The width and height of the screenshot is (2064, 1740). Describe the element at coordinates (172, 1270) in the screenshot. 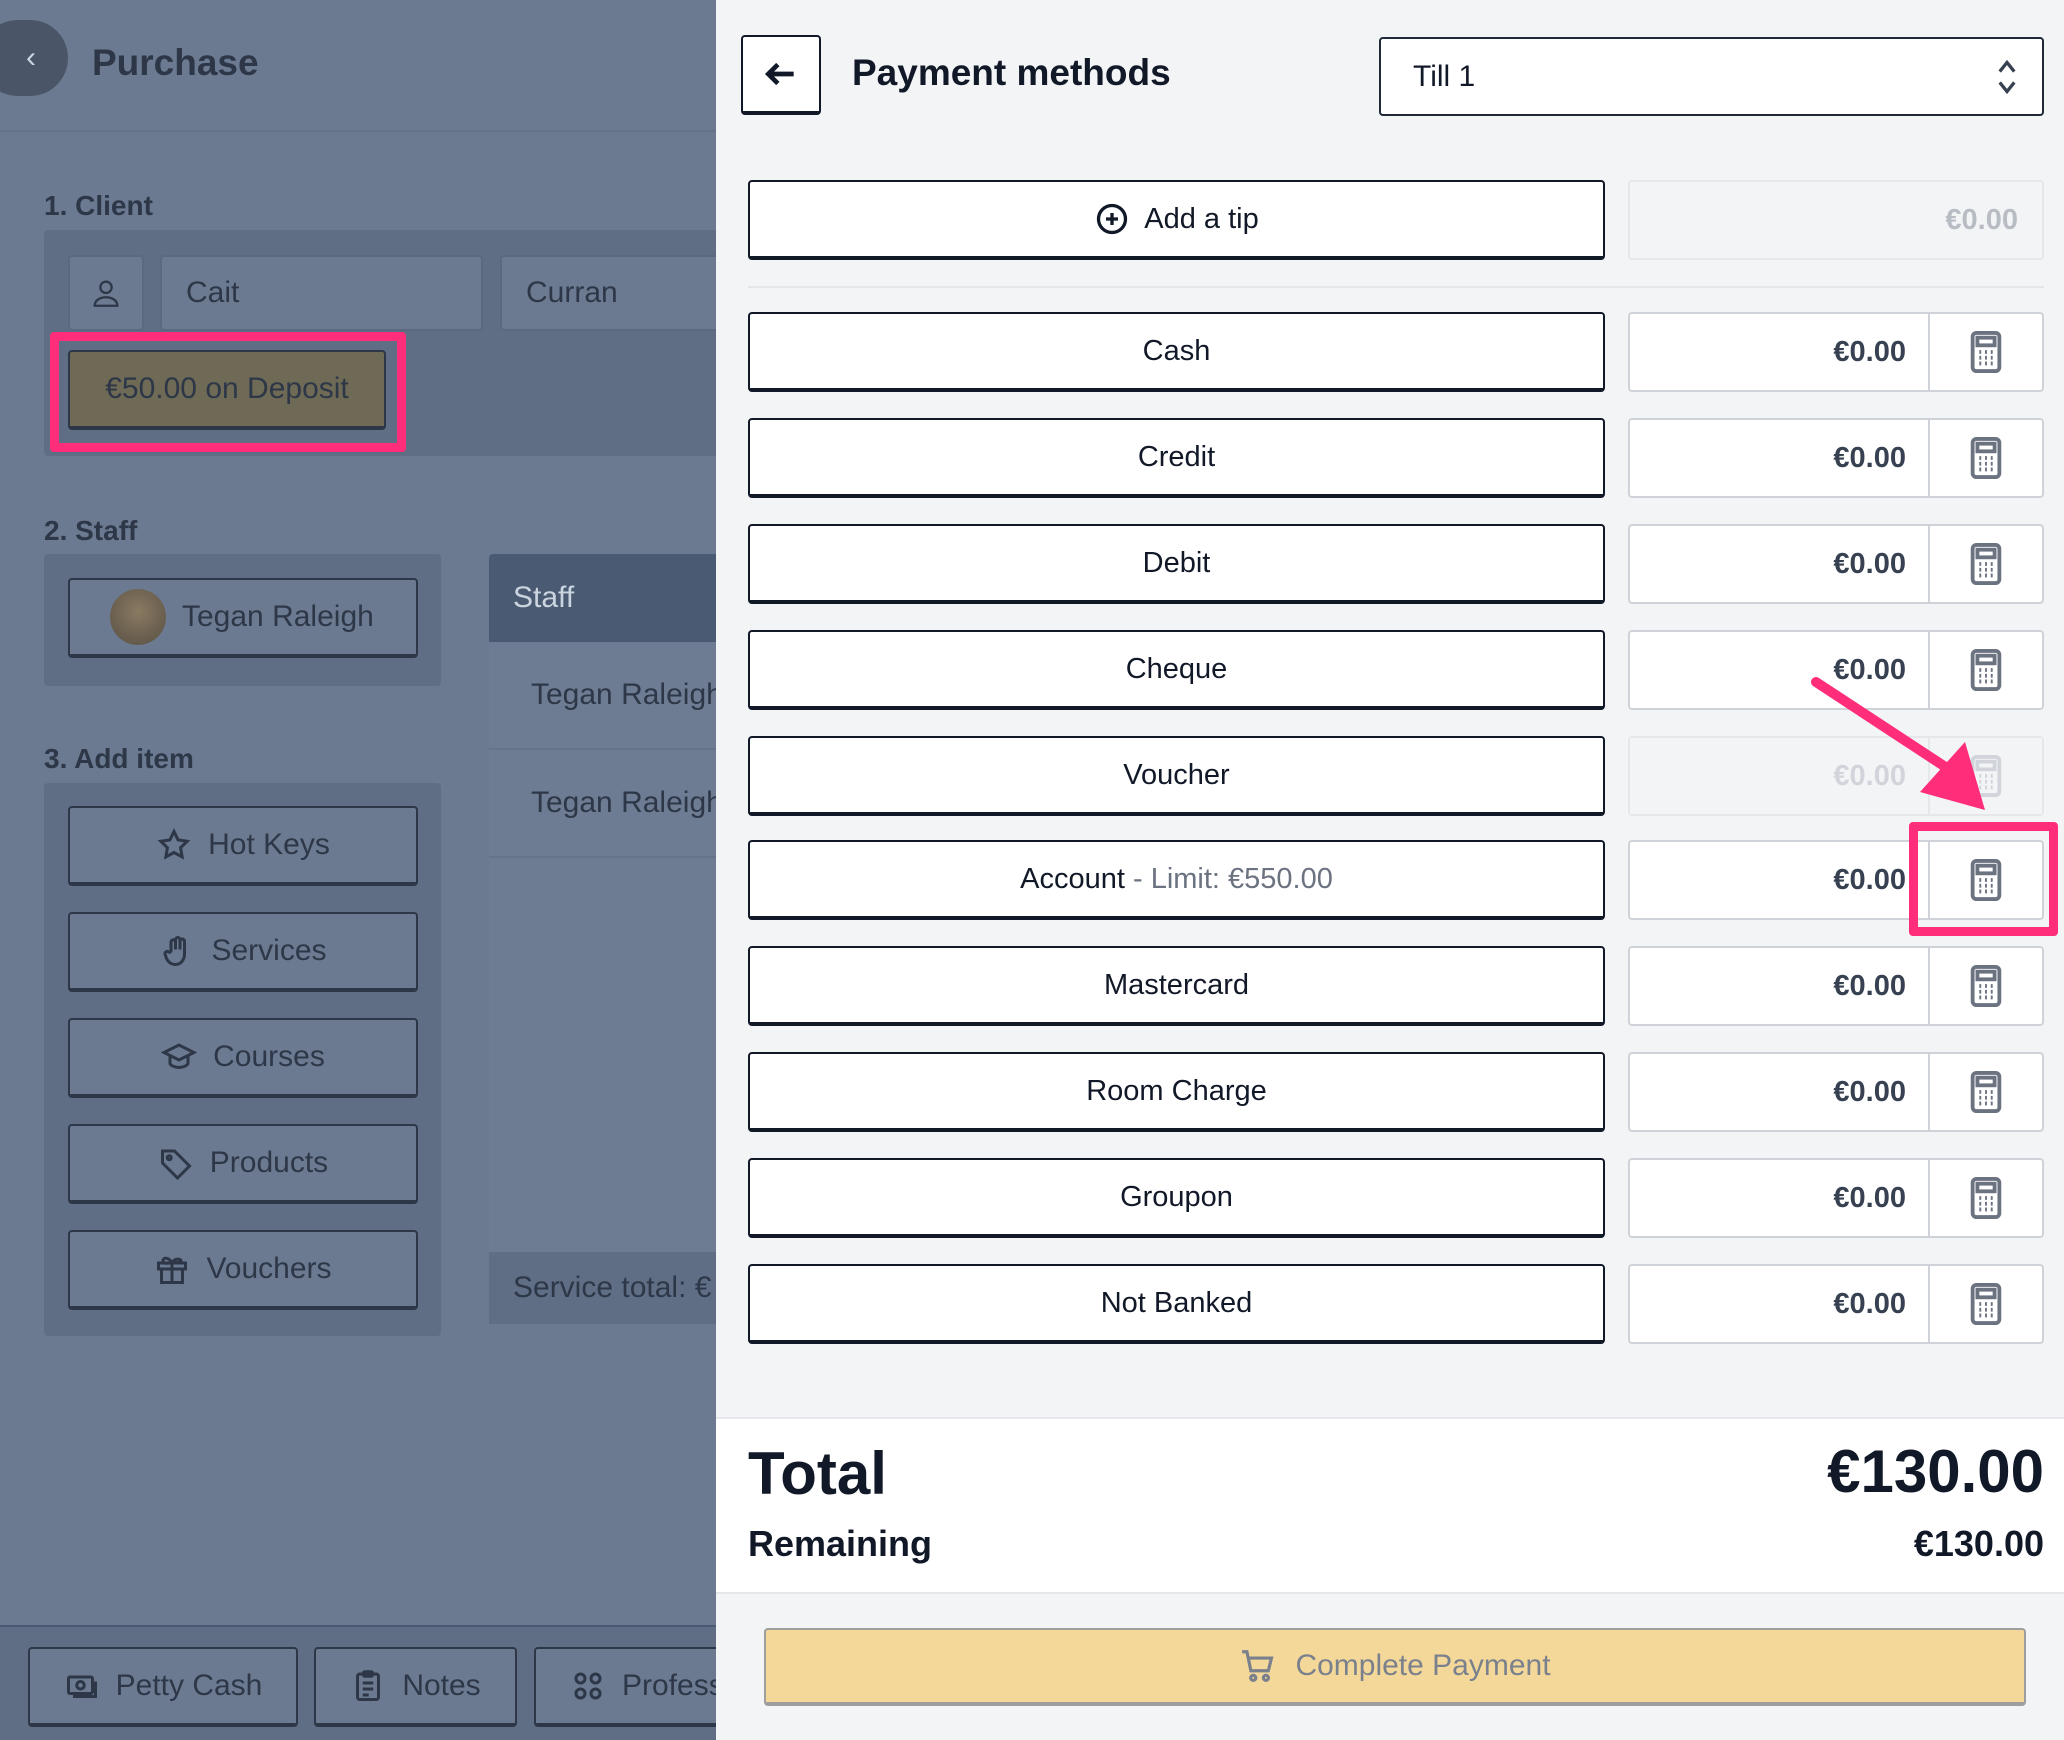

I see `gift-icon` at that location.